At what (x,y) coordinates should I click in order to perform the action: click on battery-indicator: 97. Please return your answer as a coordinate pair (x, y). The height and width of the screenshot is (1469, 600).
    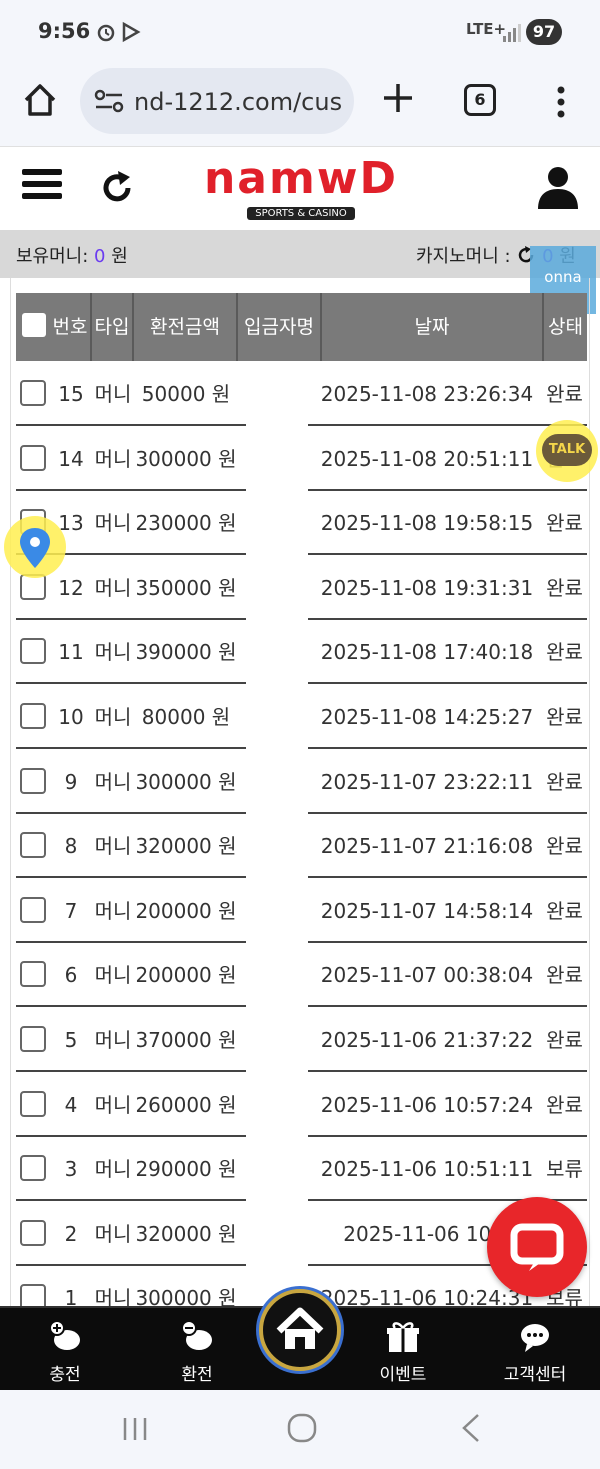
    Looking at the image, I should click on (544, 32).